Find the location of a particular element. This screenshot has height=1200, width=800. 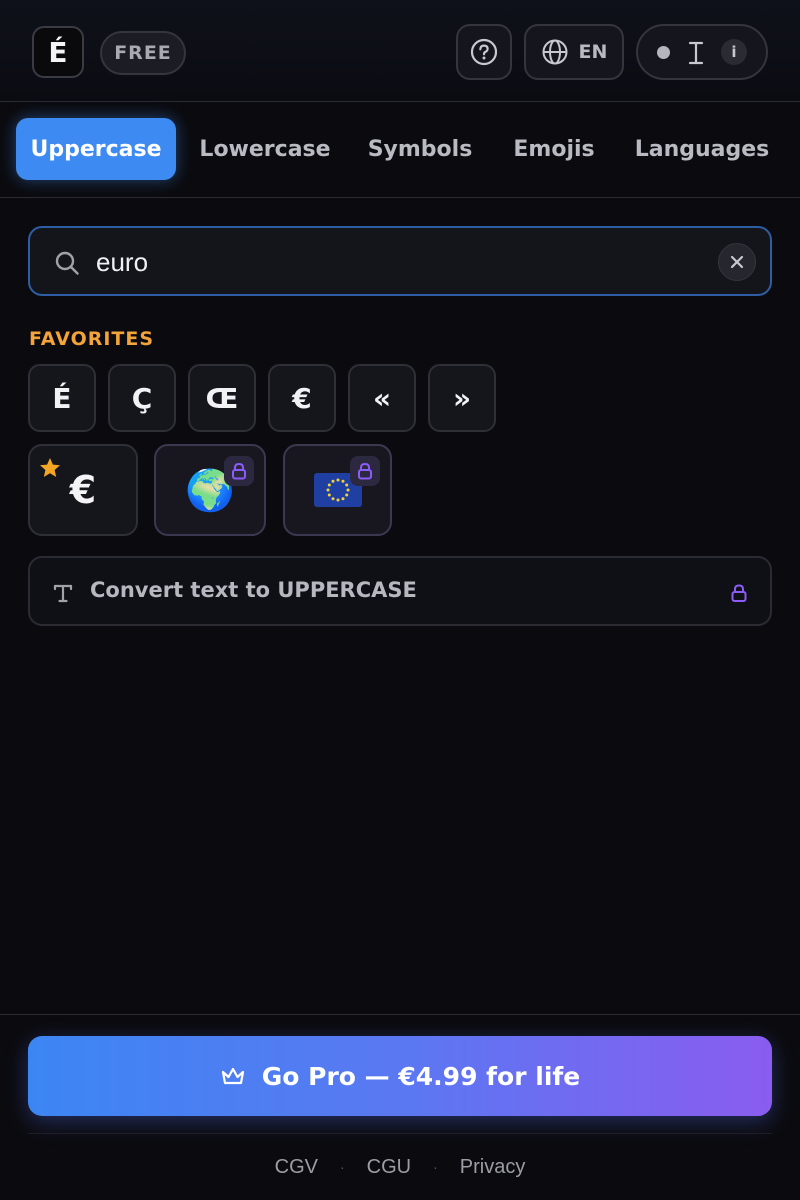

result-globe-emoji: 🌍 is located at coordinates (210, 490).